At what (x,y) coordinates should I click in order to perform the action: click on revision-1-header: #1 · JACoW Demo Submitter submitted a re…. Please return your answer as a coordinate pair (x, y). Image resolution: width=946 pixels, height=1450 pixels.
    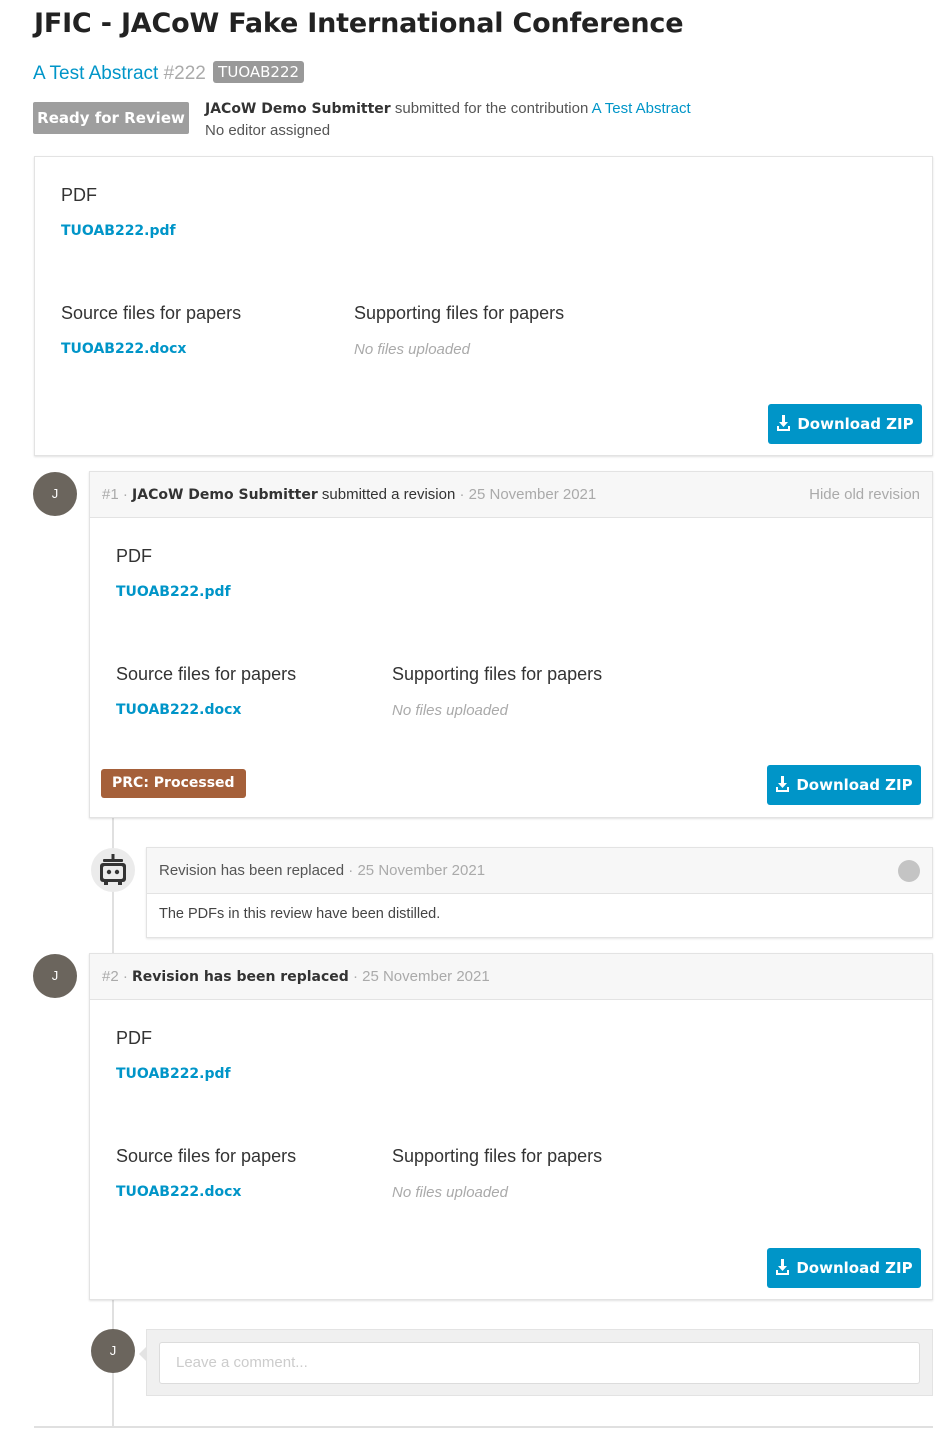
    Looking at the image, I should click on (511, 495).